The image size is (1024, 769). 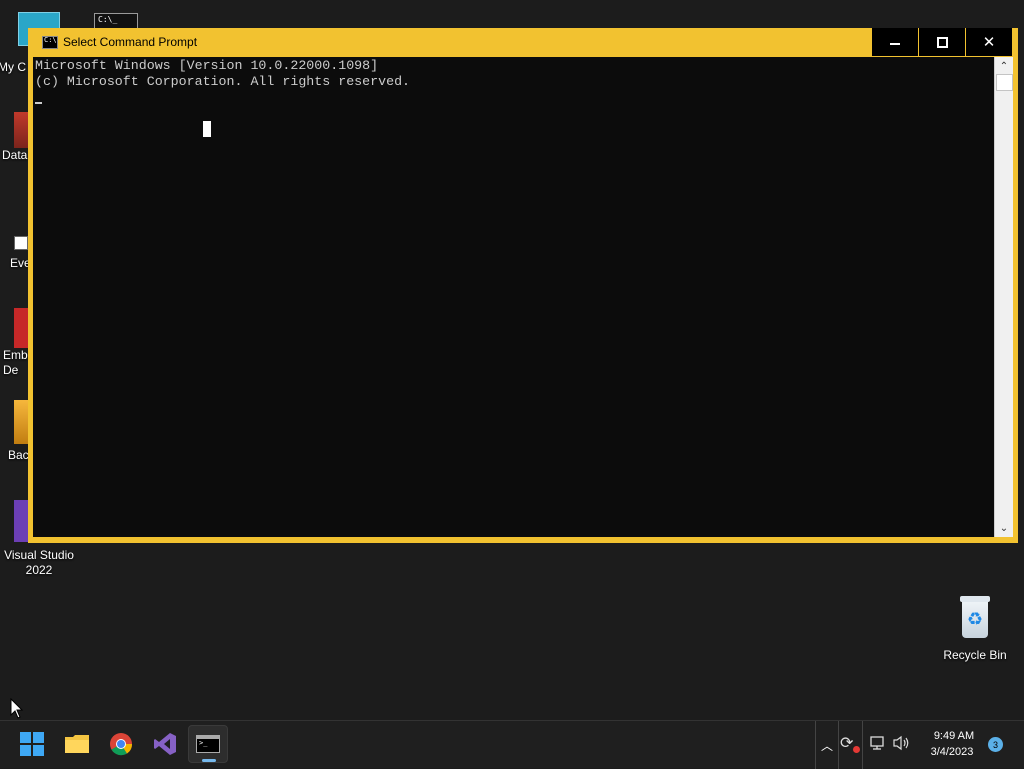 I want to click on maximize-icon, so click(x=942, y=42).